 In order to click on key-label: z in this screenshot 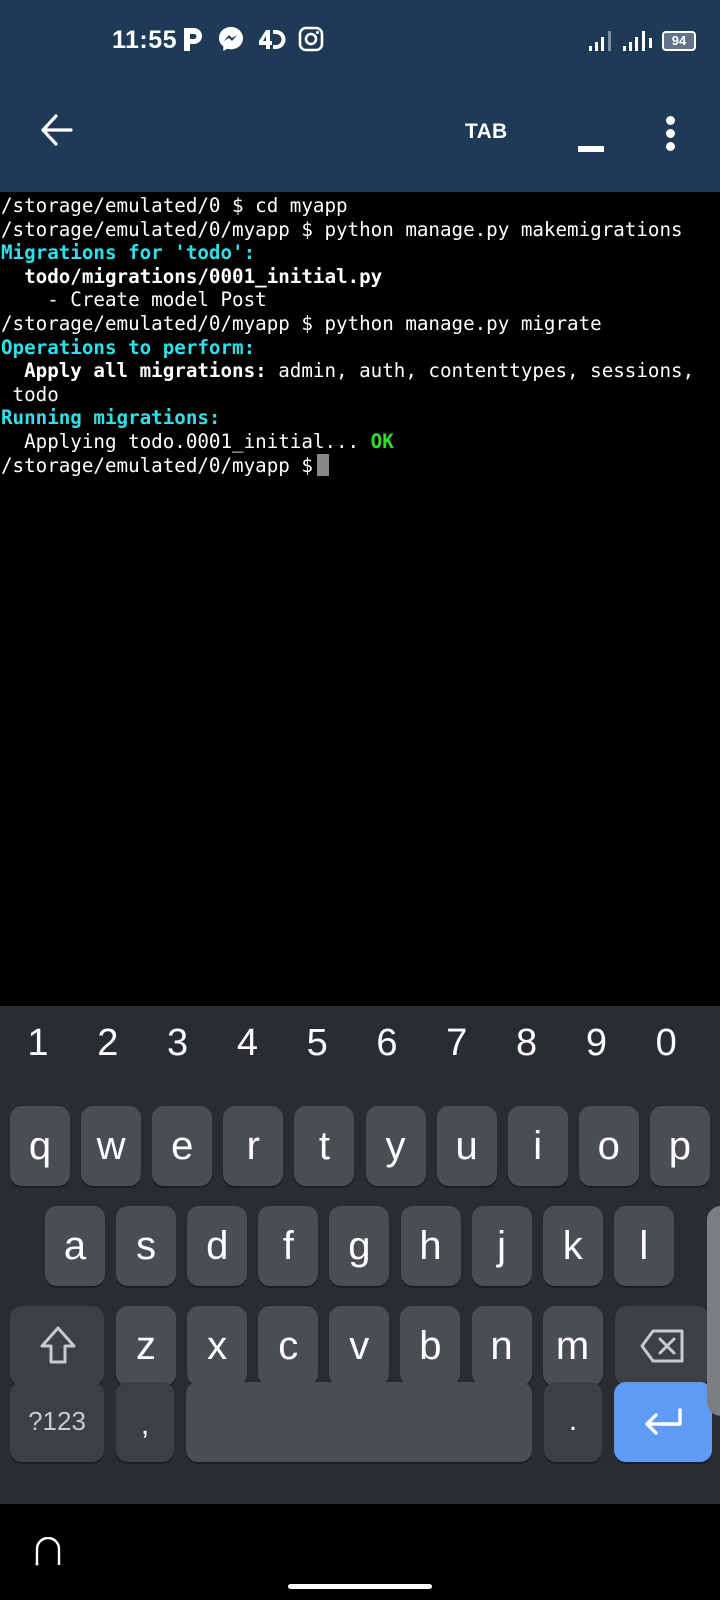, I will do `click(146, 1346)`.